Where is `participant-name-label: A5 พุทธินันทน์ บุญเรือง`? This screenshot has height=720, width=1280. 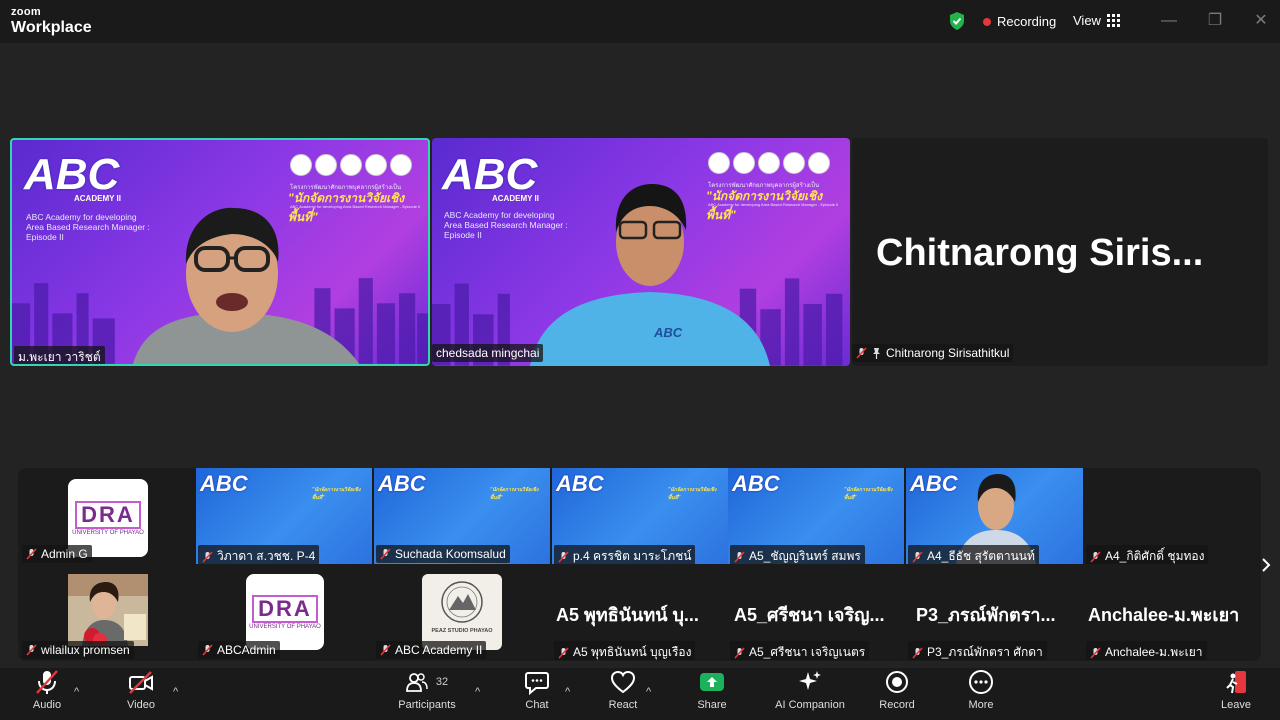
participant-name-label: A5 พุทธินันทน์ บุญเรือง is located at coordinates (625, 650).